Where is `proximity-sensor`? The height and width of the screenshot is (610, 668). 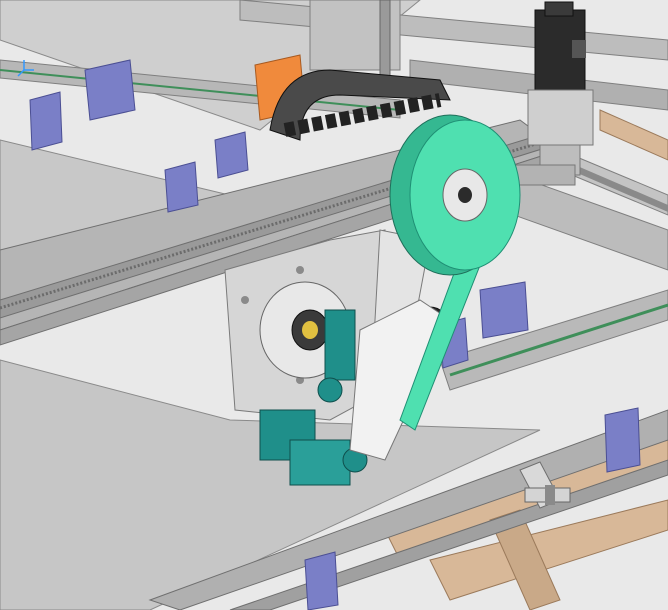
proximity-sensor is located at coordinates (547, 495).